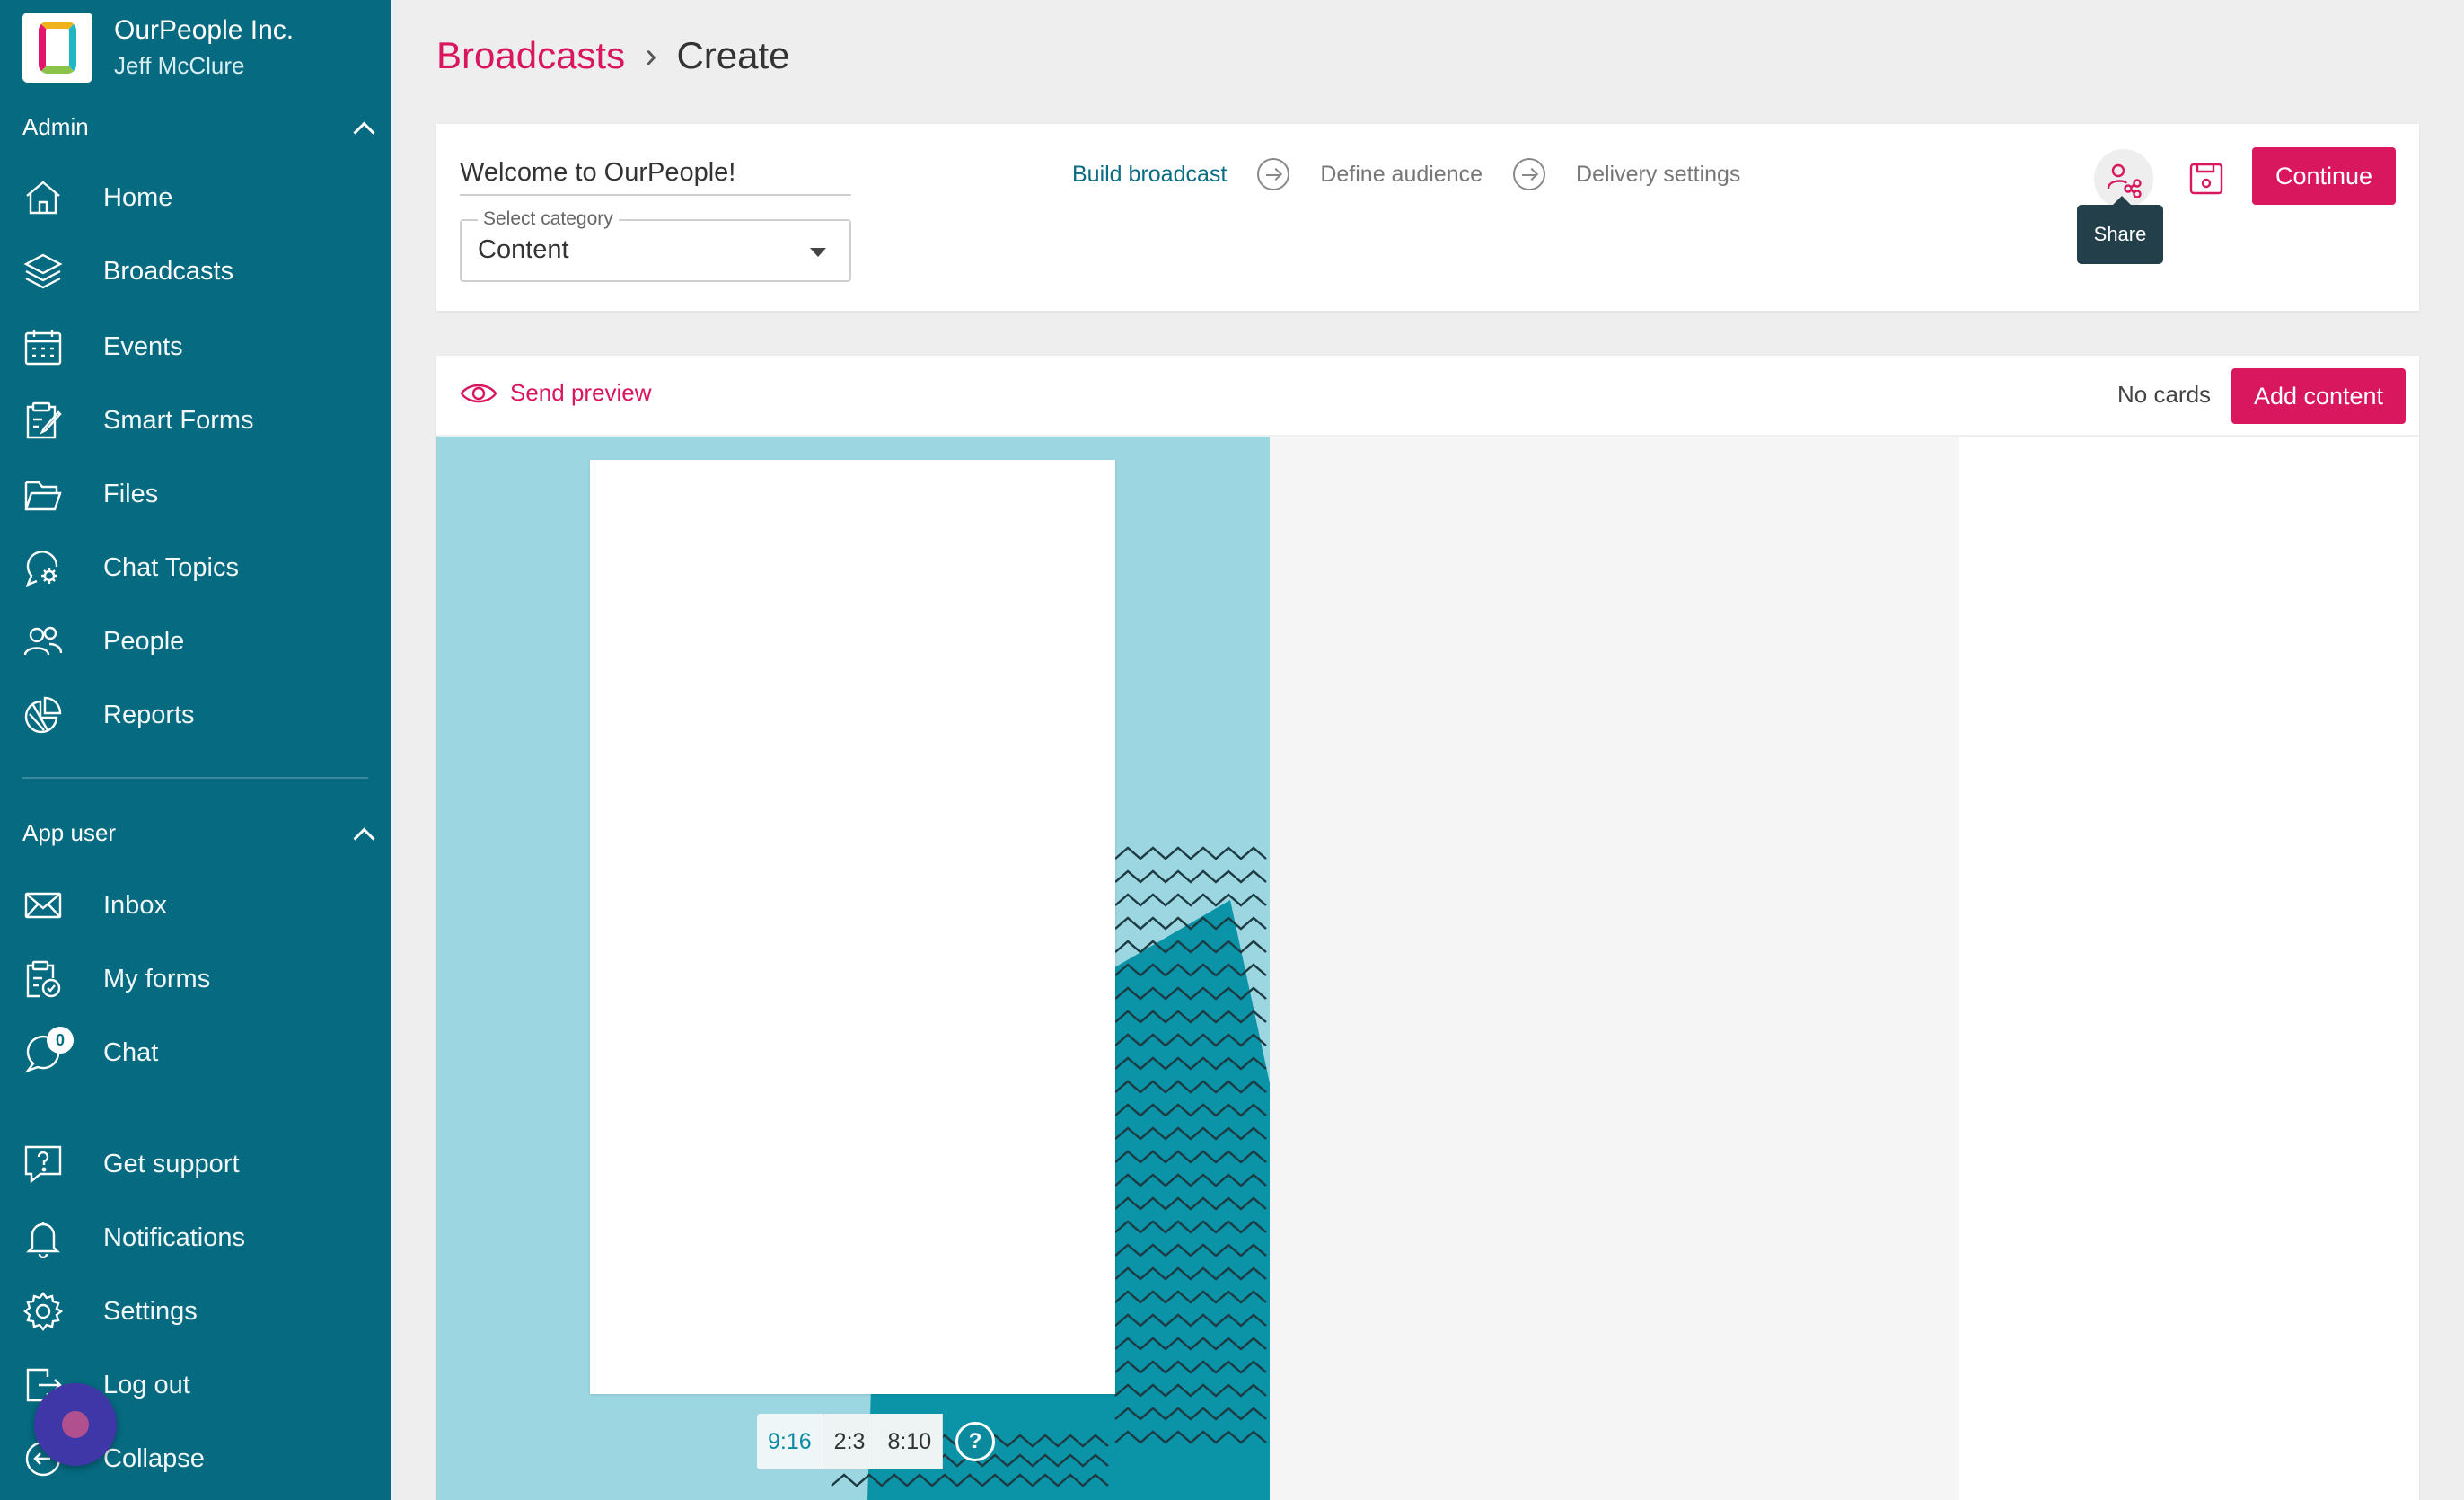  Describe the element at coordinates (1658, 175) in the screenshot. I see `step-delivery-settings: Delivery settings` at that location.